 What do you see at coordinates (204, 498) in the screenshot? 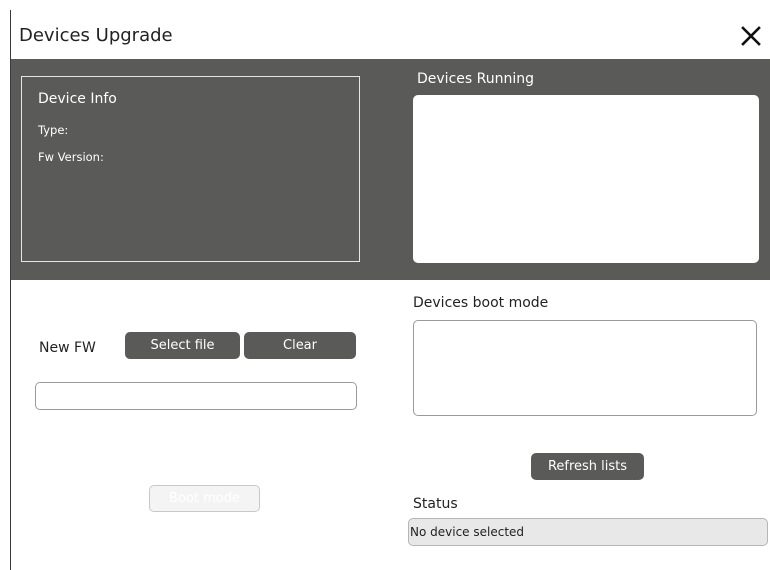
I see `boot-mode-button: Boot mode` at bounding box center [204, 498].